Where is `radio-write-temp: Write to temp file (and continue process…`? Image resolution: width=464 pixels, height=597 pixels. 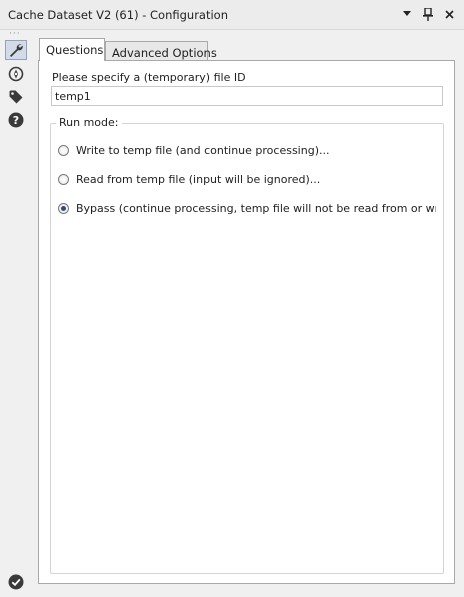
radio-write-temp: Write to temp file (and continue process… is located at coordinates (247, 150).